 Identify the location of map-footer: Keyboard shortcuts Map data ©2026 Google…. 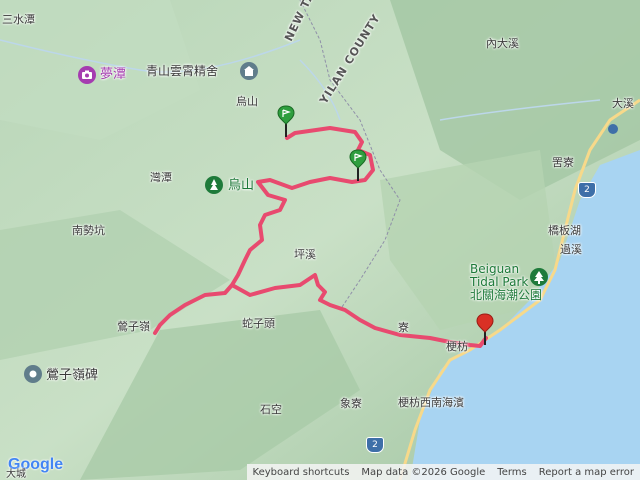
(443, 472).